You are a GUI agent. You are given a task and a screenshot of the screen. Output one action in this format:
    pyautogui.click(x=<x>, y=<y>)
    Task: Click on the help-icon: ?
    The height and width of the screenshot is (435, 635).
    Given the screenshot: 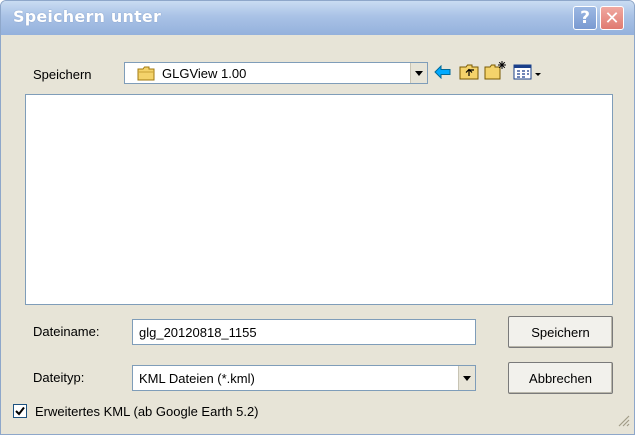 What is the action you would take?
    pyautogui.click(x=585, y=18)
    